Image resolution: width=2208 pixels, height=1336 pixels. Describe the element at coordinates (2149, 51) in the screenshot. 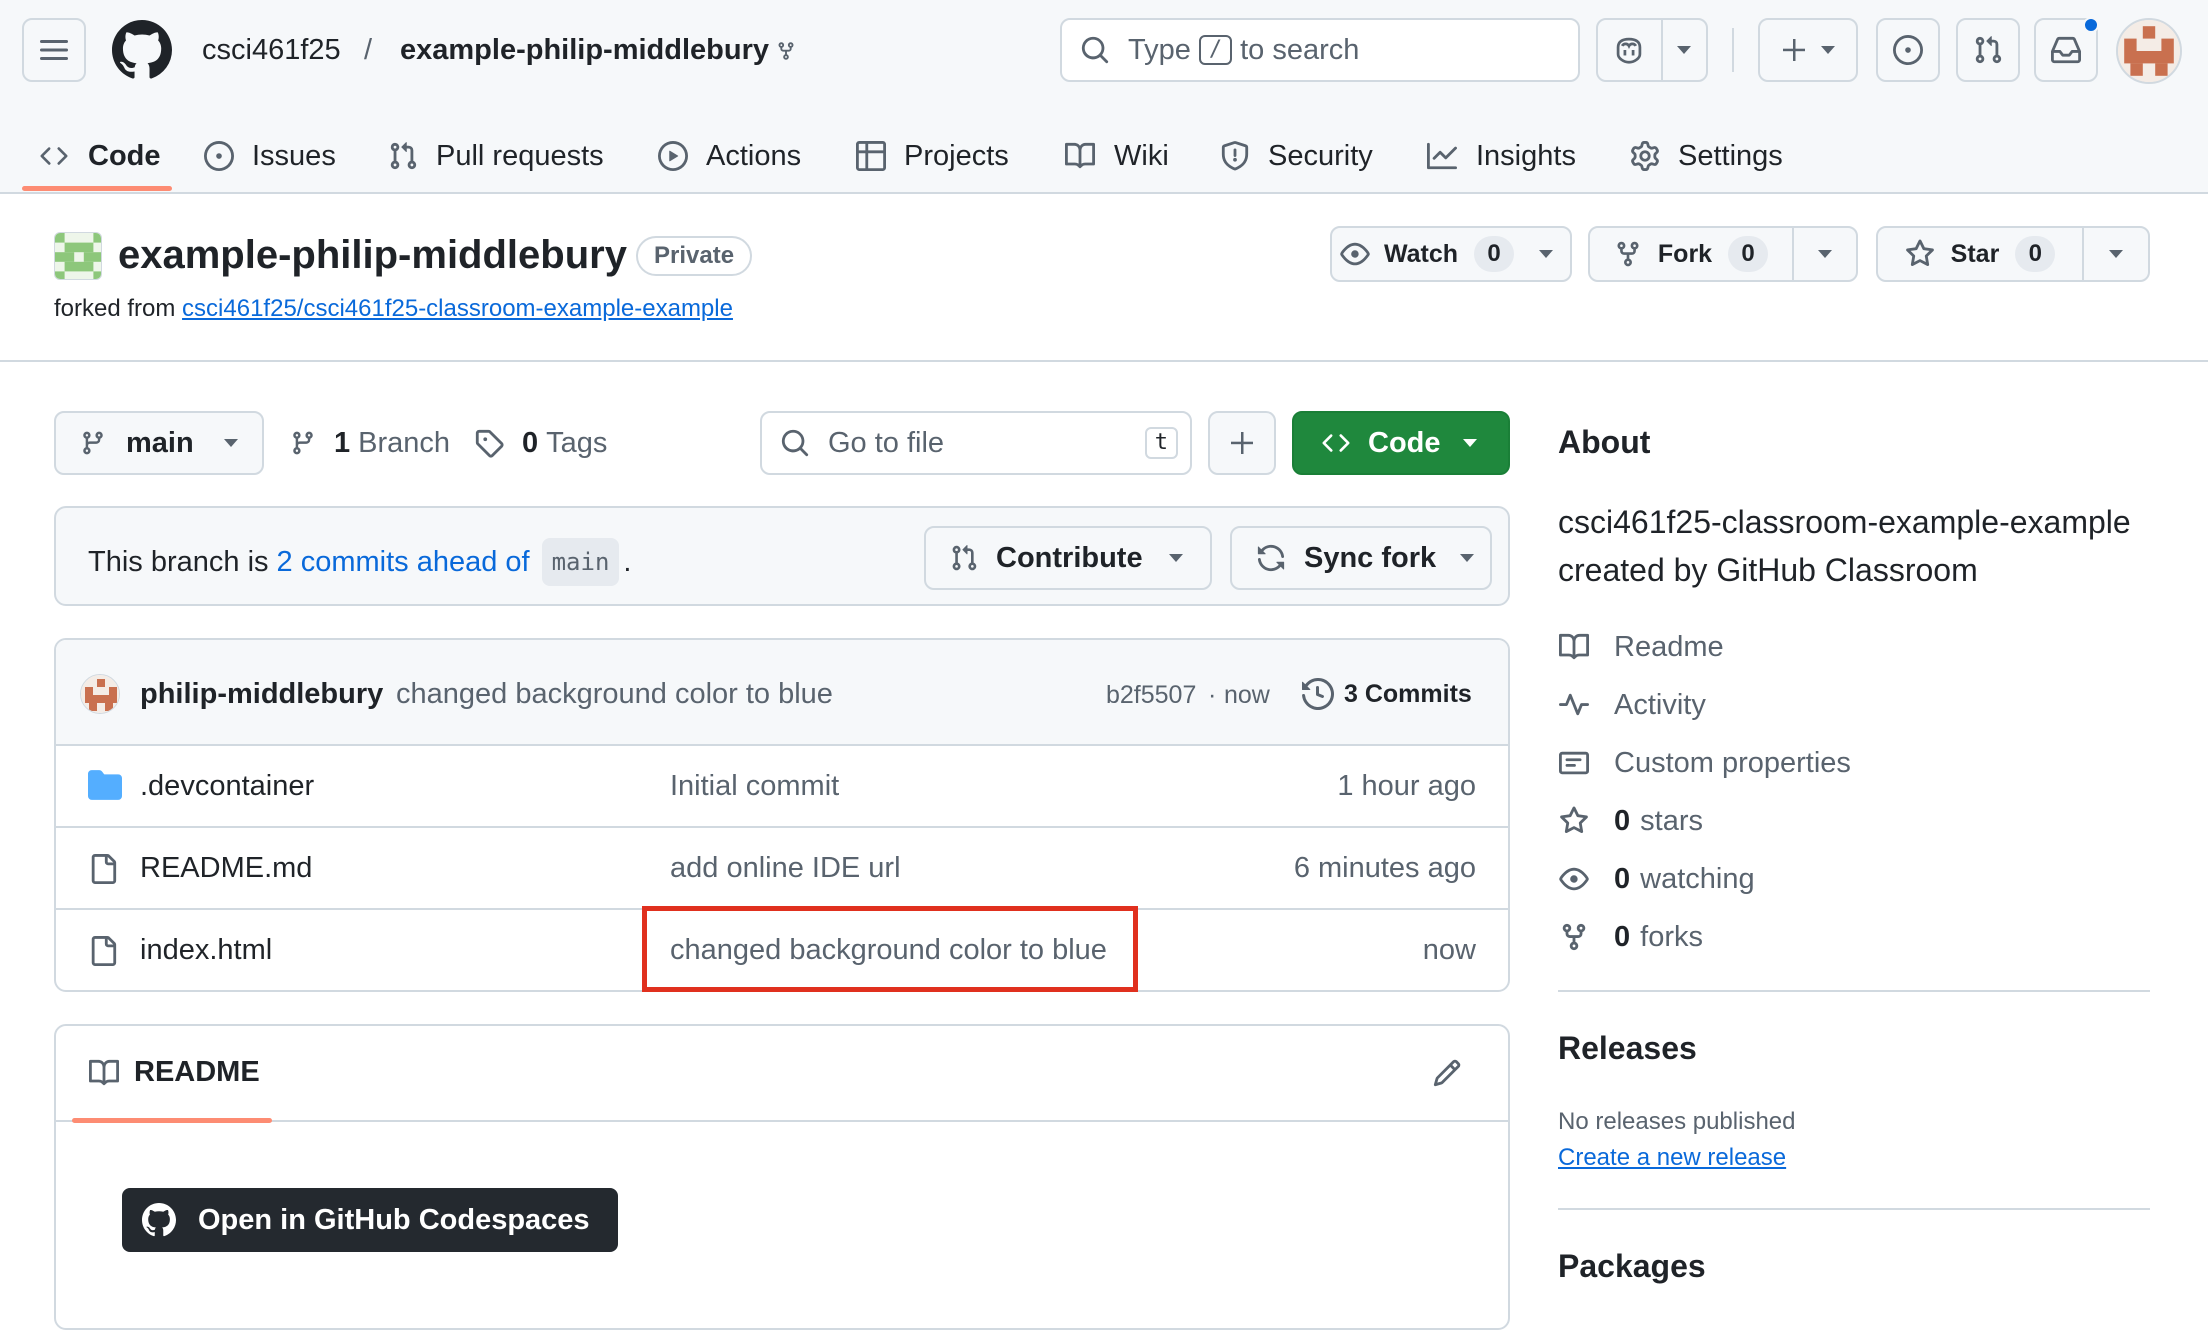

I see `user-avatar` at that location.